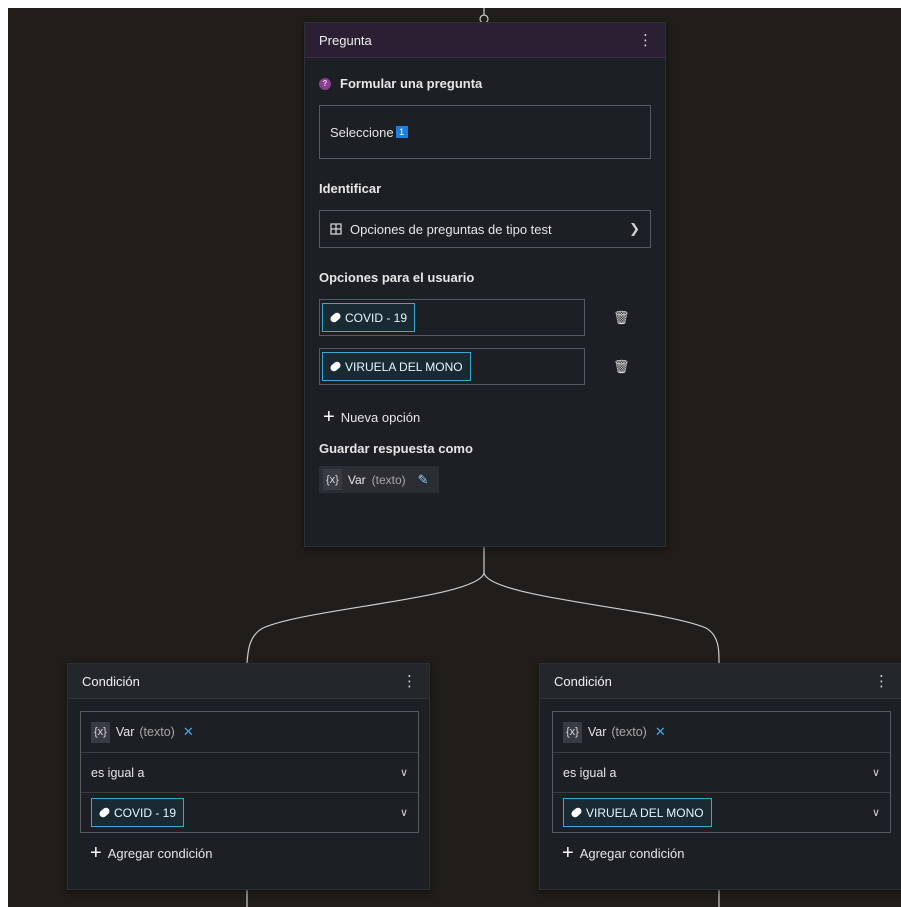 The width and height of the screenshot is (901, 907). Describe the element at coordinates (325, 83) in the screenshot. I see `question-bubble-icon: ?` at that location.